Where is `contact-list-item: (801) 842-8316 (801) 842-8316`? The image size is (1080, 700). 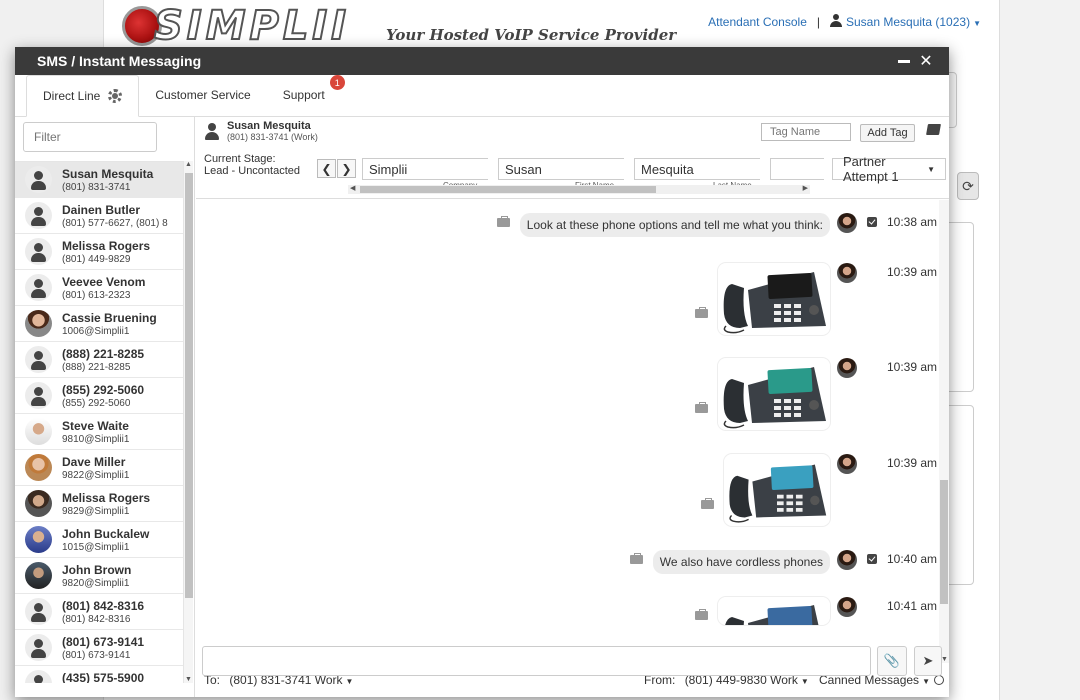 contact-list-item: (801) 842-8316 (801) 842-8316 is located at coordinates (99, 612).